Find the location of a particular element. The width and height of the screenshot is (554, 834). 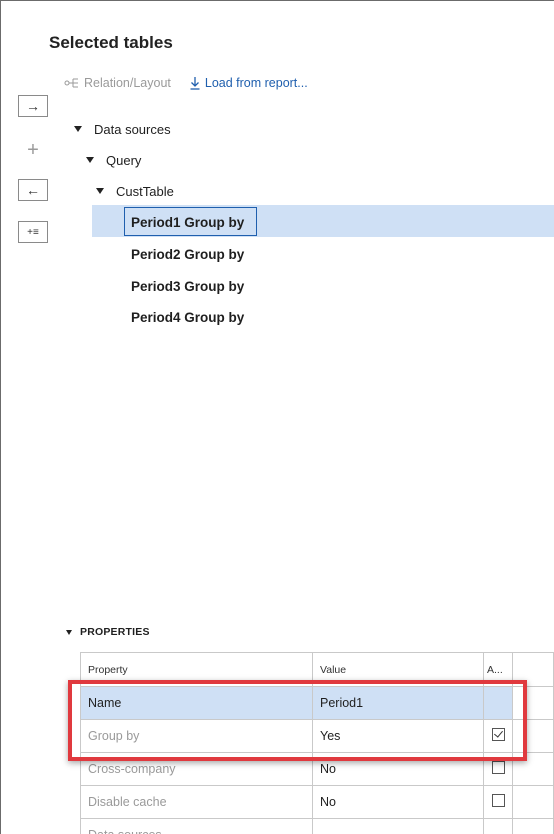

property-value-cell: No is located at coordinates (398, 802).